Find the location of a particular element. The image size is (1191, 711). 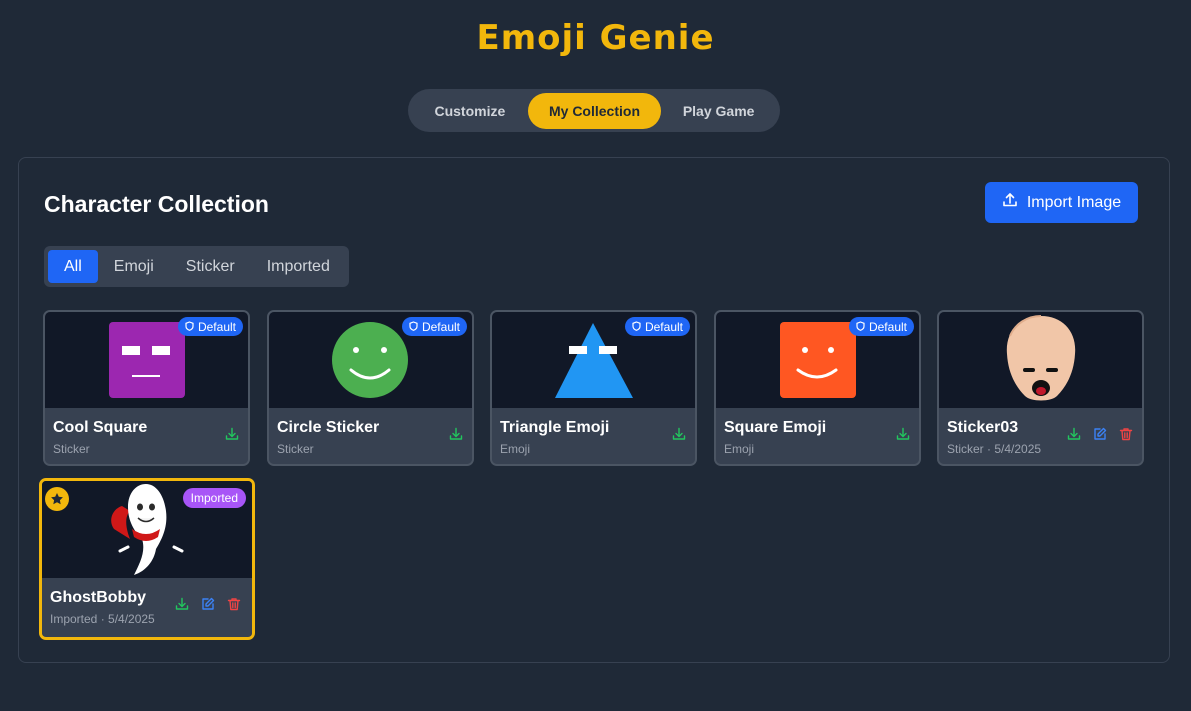

character-card-ghostbobby: Imported GhostBobby Imported · 5/4/2025 is located at coordinates (147, 559).